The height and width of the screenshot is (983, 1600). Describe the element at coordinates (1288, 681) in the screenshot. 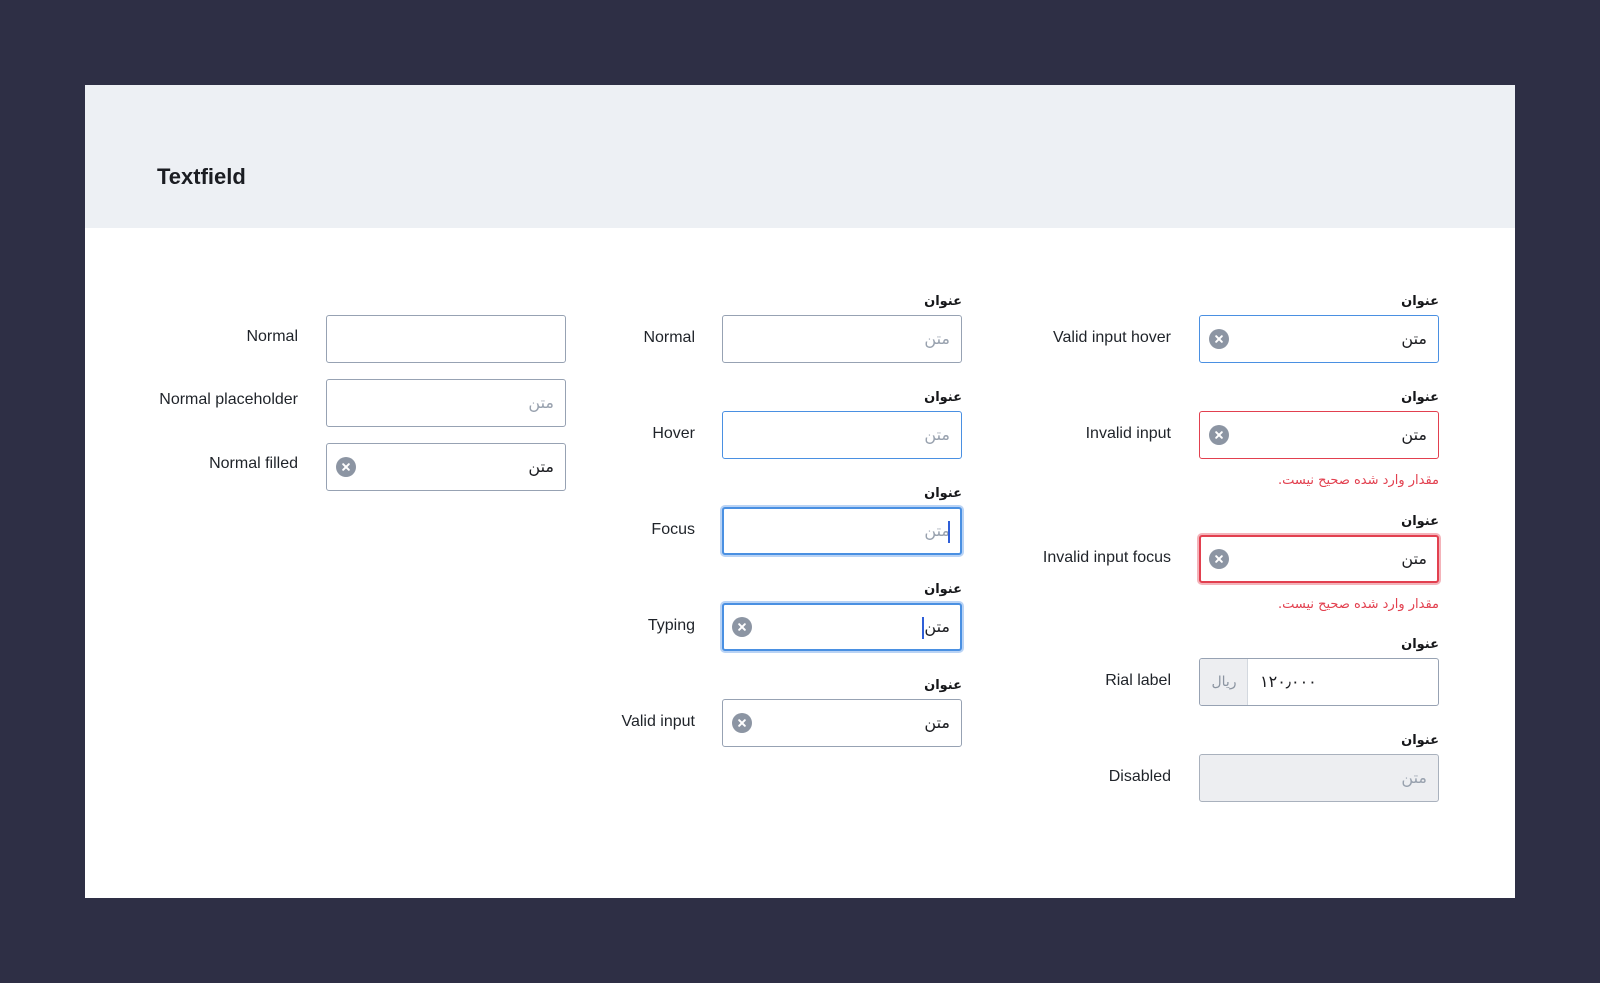

I see `input-value: ۱۲۰٫۰۰۰` at that location.